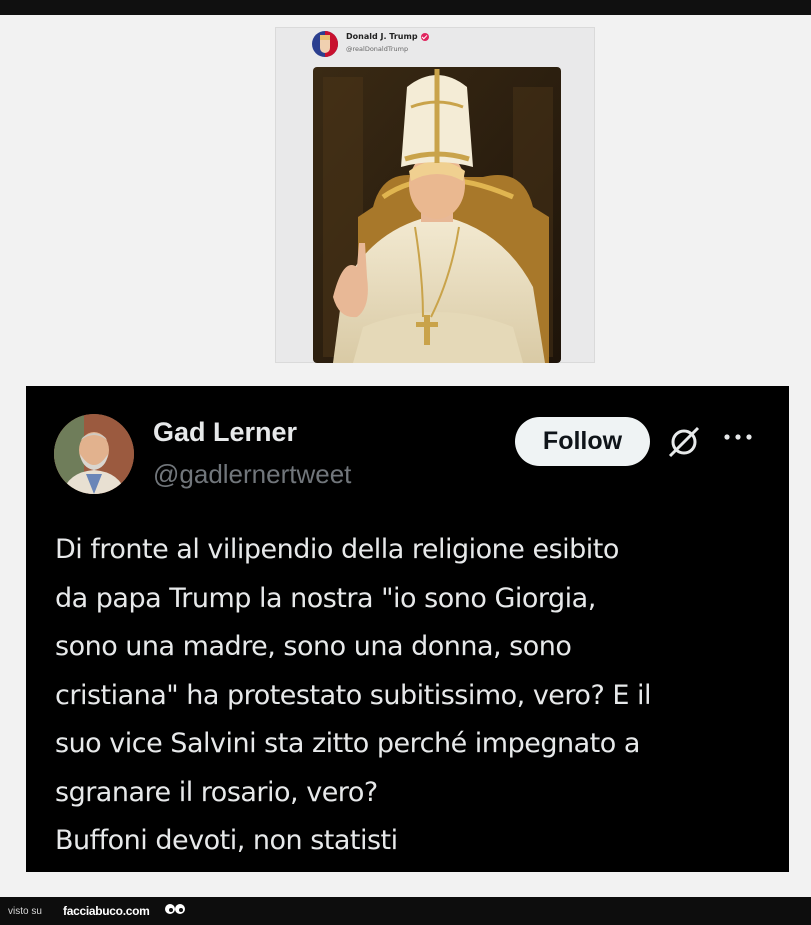  I want to click on brand-link: facciabuco.com, so click(106, 911).